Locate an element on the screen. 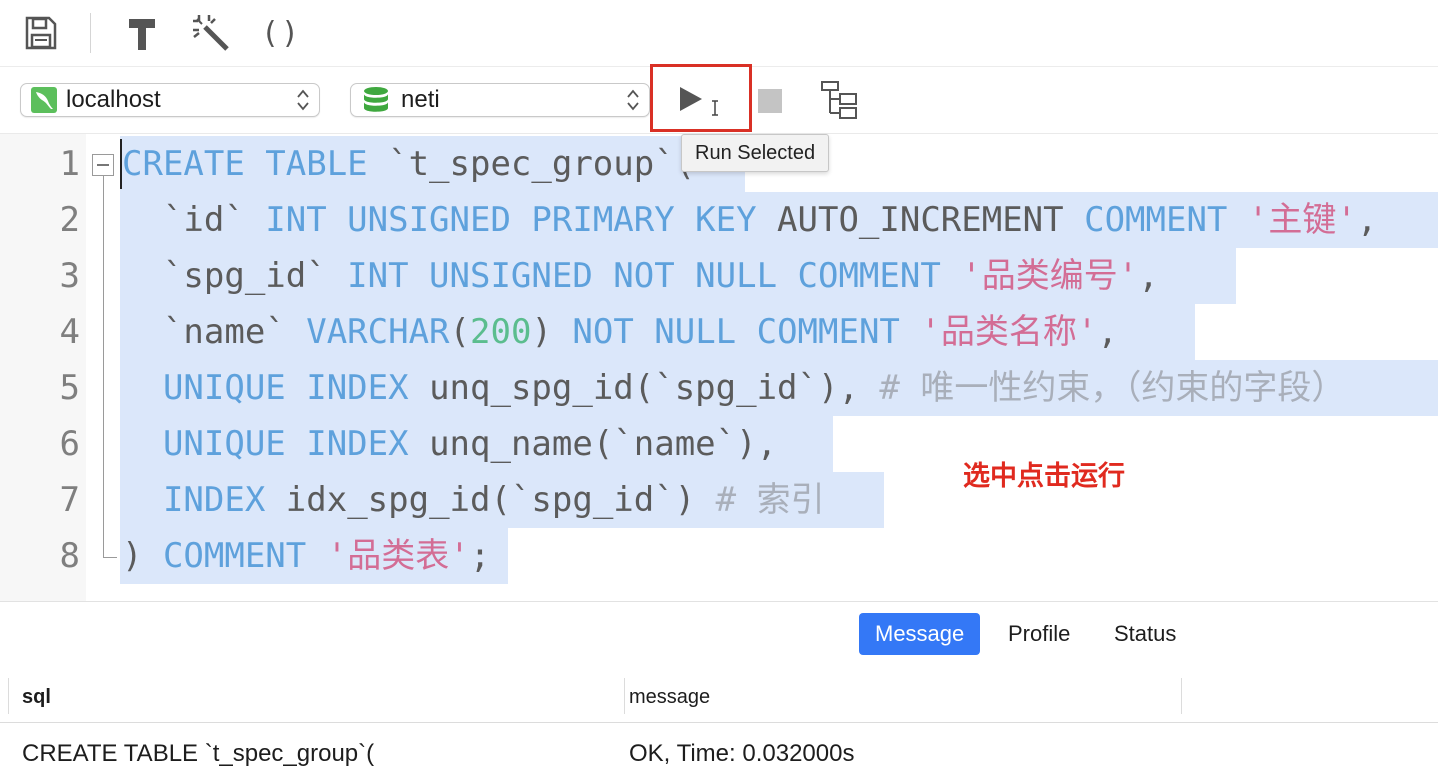  code-token: AUTO_INCREMENT is located at coordinates (920, 220).